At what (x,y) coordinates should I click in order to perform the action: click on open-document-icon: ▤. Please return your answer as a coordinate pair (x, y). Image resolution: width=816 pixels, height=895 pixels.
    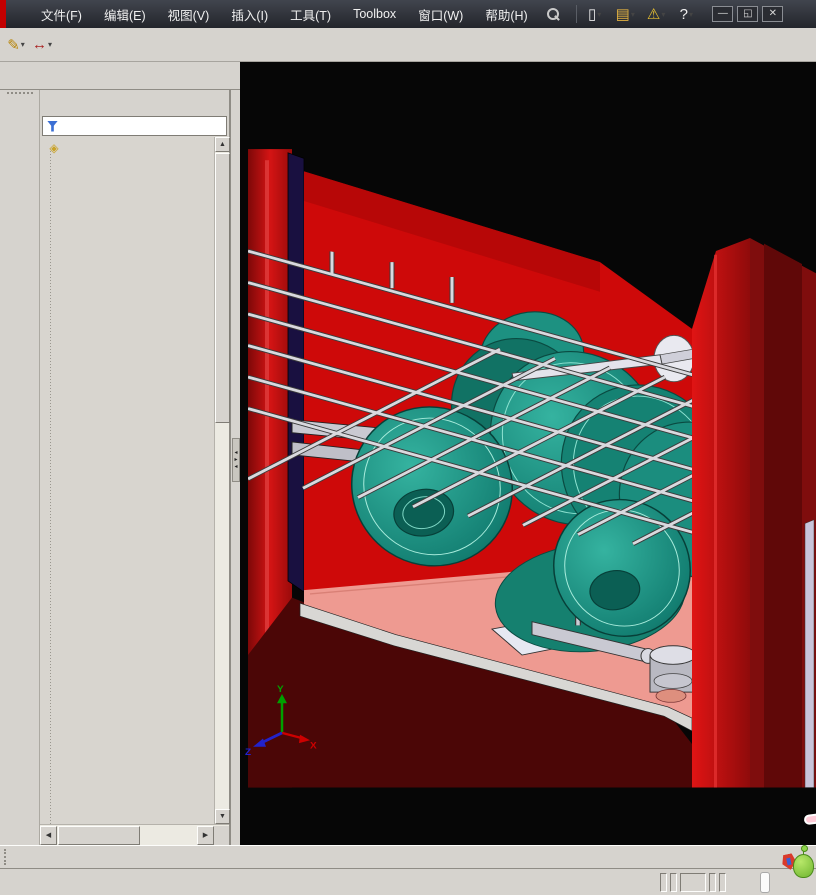
    Looking at the image, I should click on (625, 14).